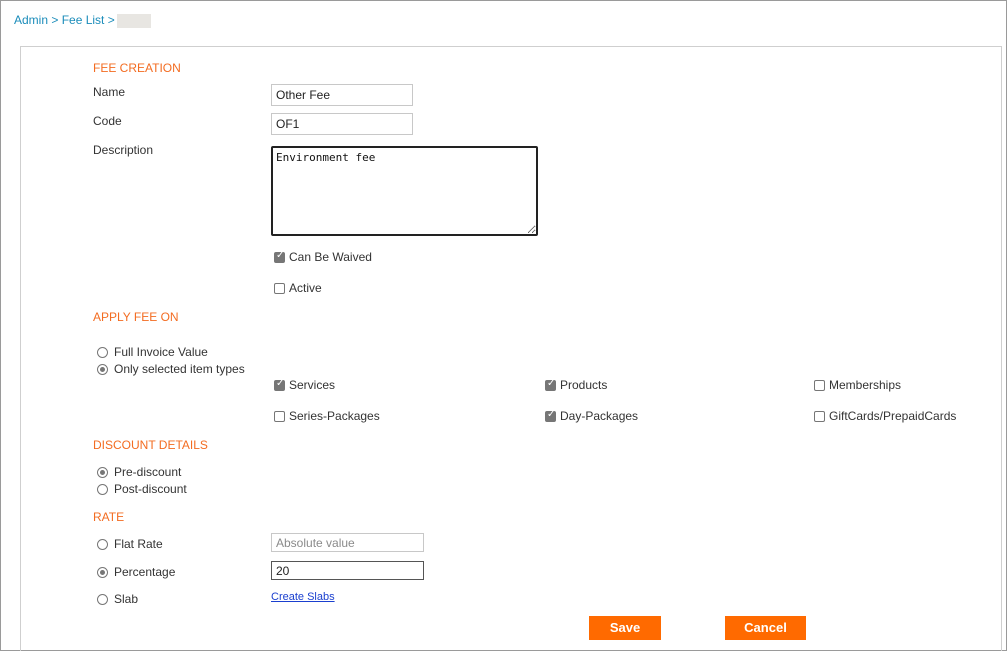 The height and width of the screenshot is (651, 1007). I want to click on item-type-day-packages-checkbox: Day-Packages, so click(591, 416).